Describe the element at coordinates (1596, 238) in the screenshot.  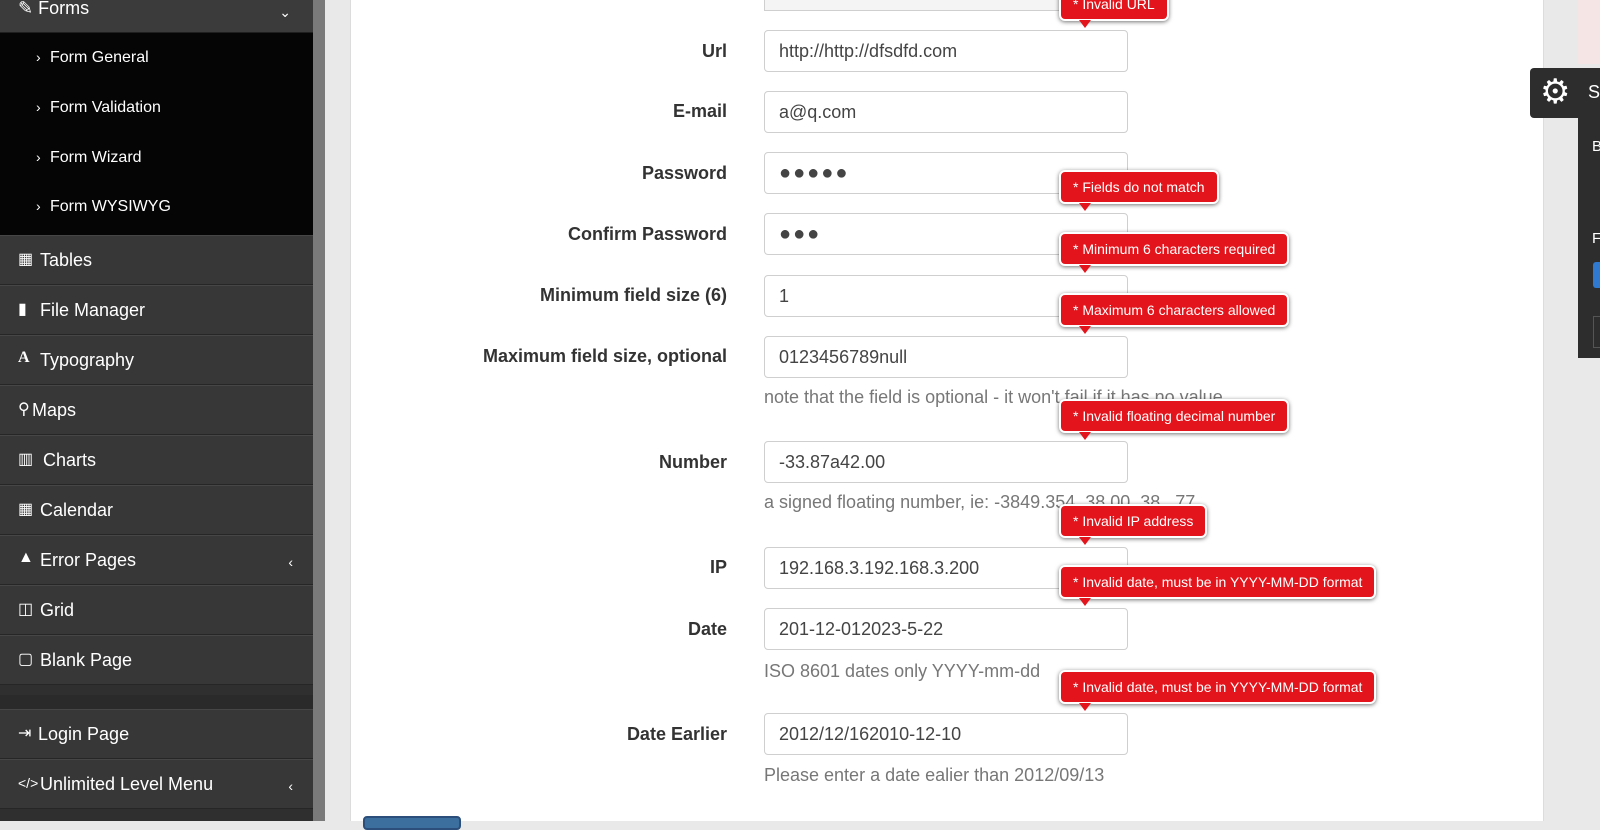
I see `settings-text: F` at that location.